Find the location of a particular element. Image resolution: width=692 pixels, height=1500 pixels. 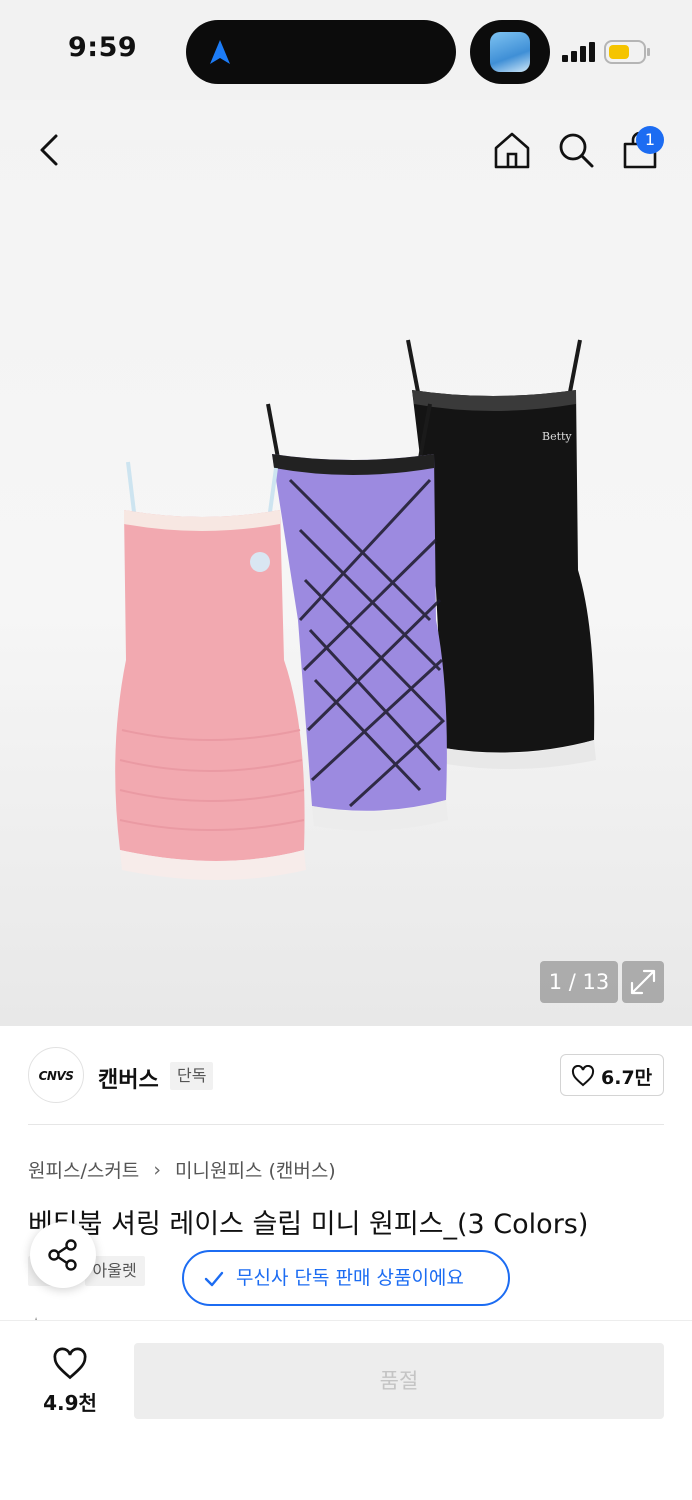

search-icon is located at coordinates (576, 150).